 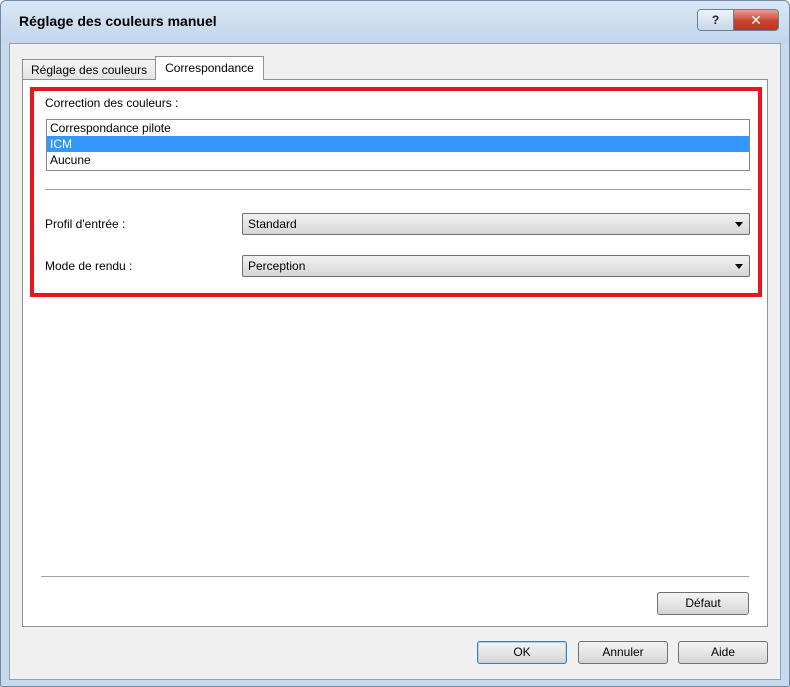 I want to click on tab-matching: Correspondance, so click(x=209, y=68).